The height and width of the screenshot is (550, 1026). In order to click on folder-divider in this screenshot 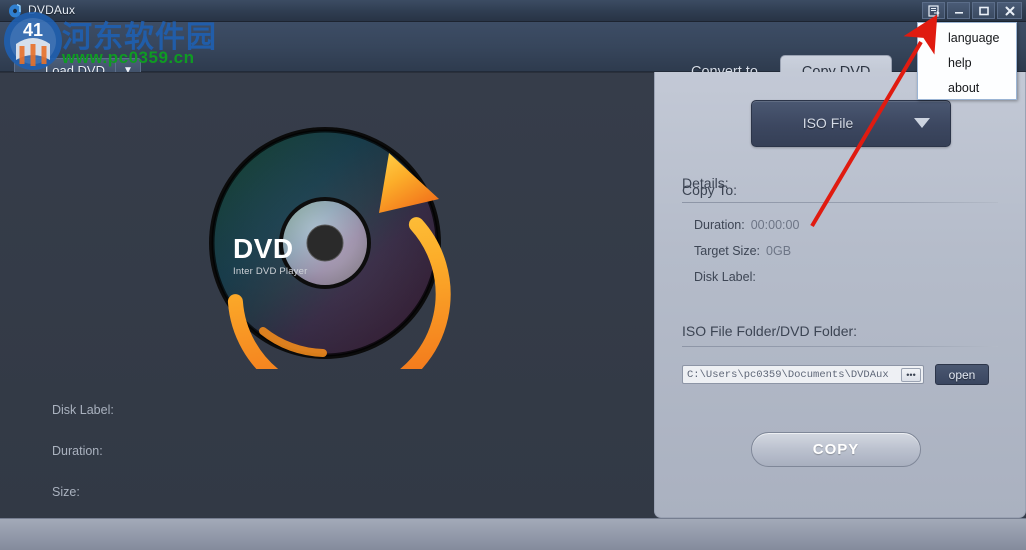, I will do `click(840, 346)`.